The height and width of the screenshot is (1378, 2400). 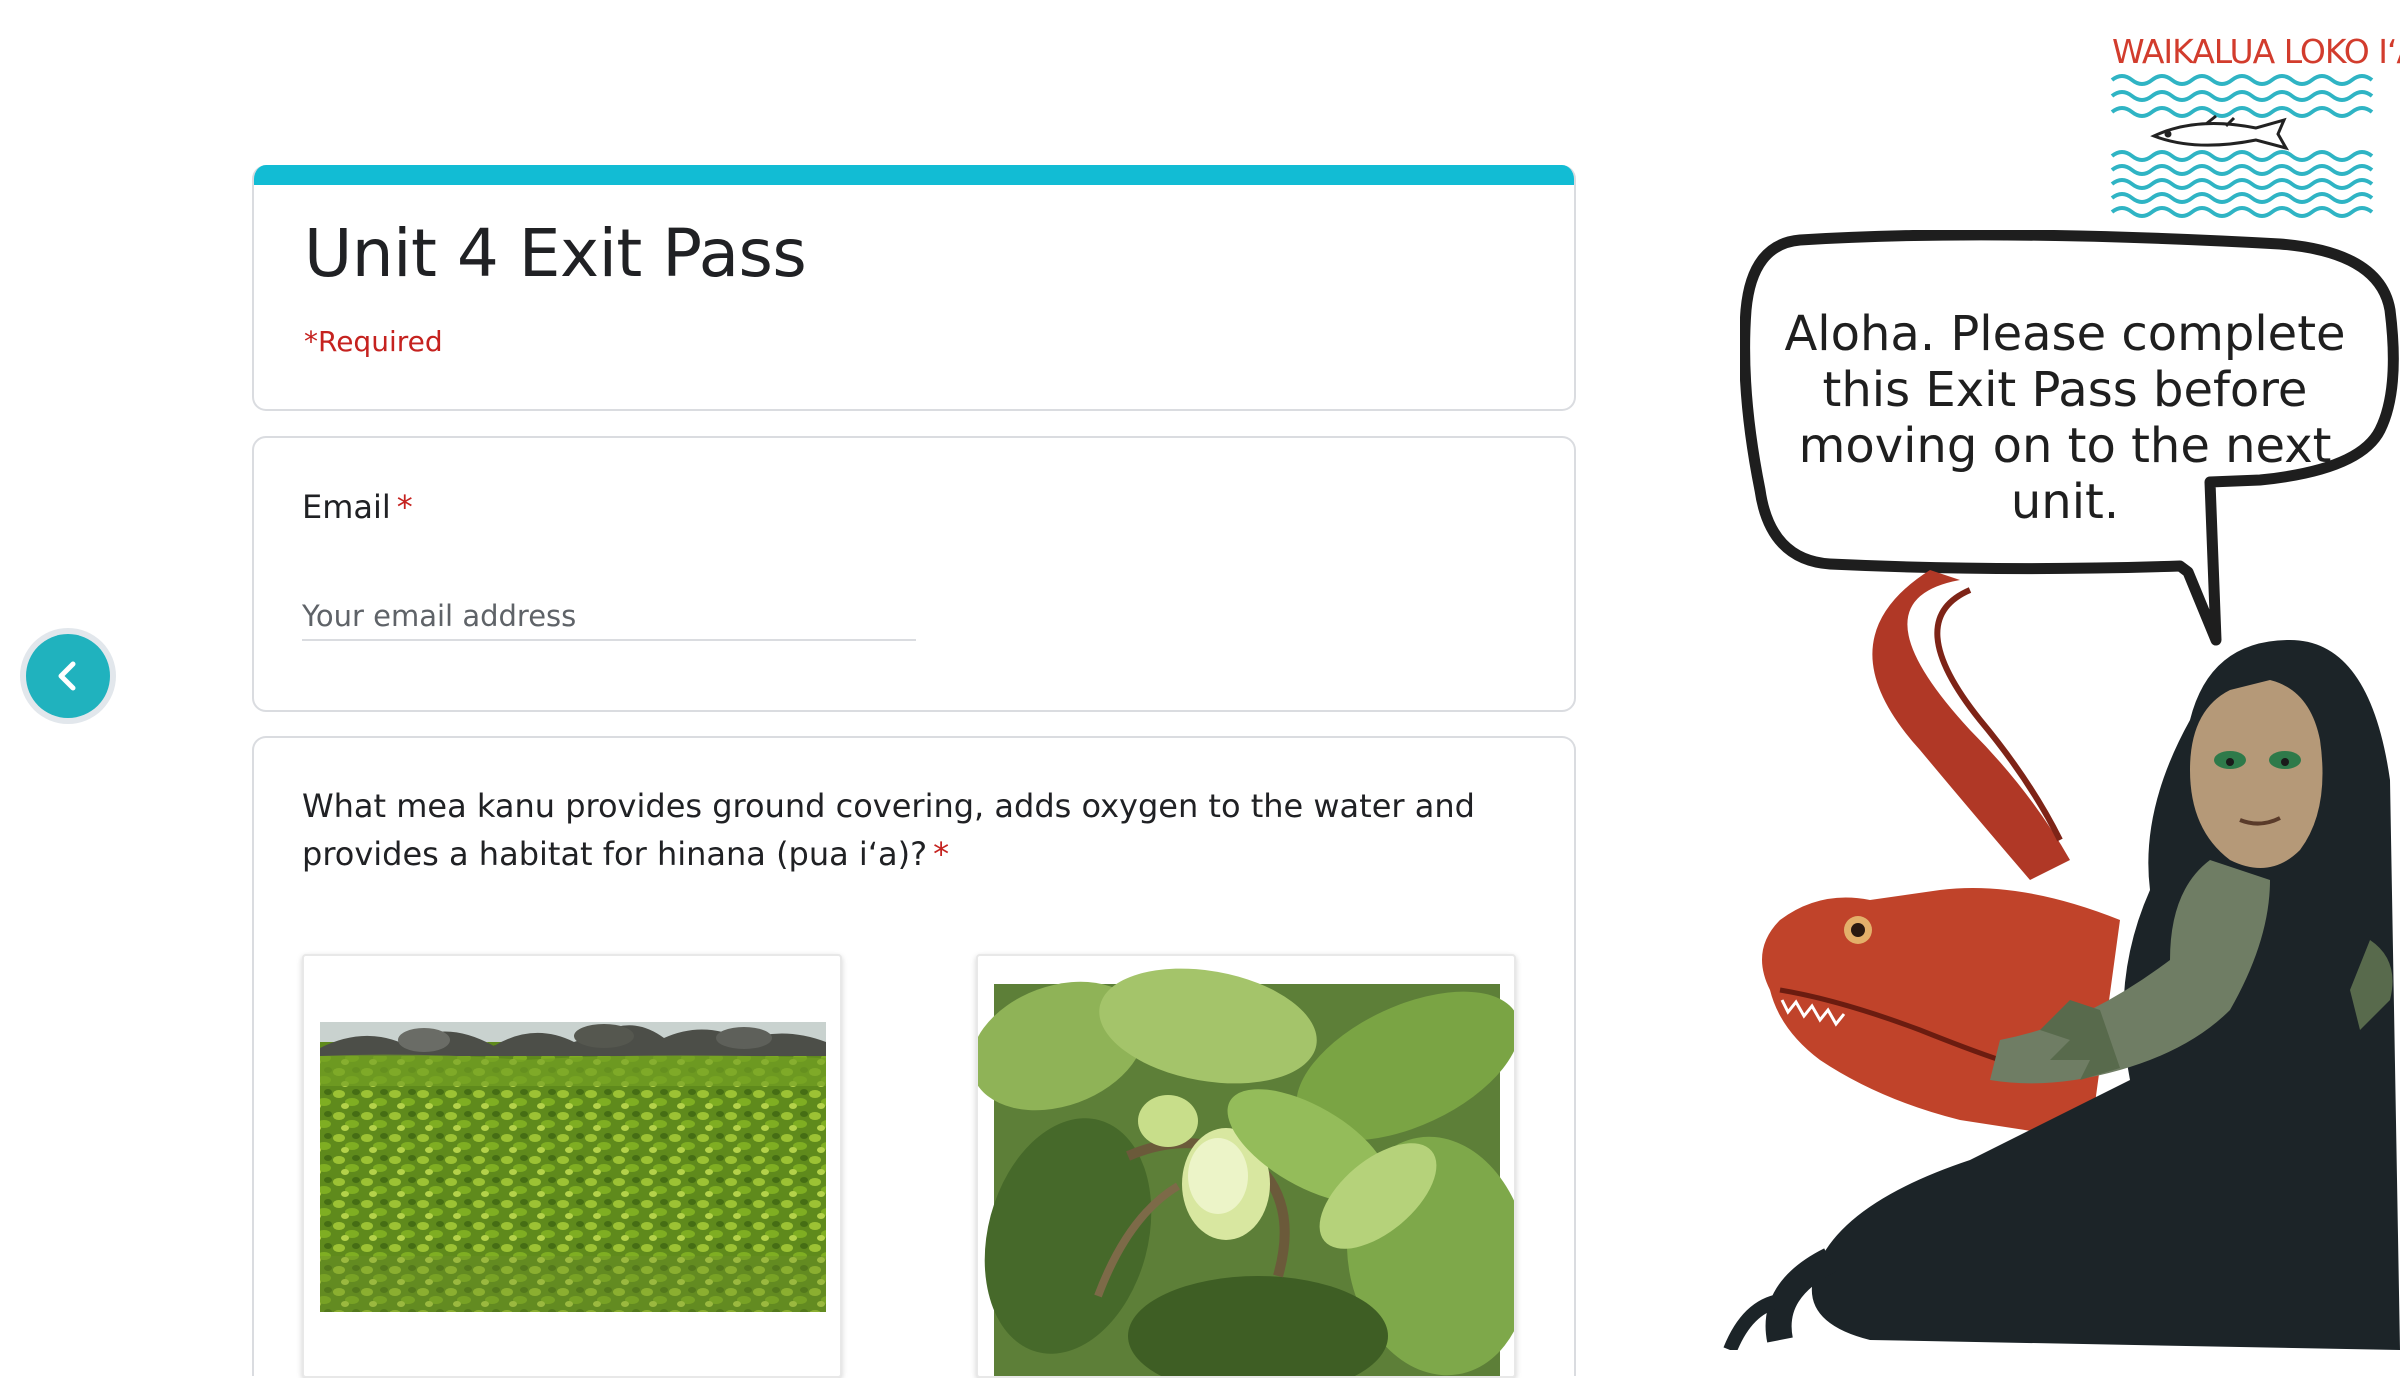 What do you see at coordinates (2253, 129) in the screenshot?
I see `waikalua-loko-ia-logo: WAIKALUA LOKO IʻA` at bounding box center [2253, 129].